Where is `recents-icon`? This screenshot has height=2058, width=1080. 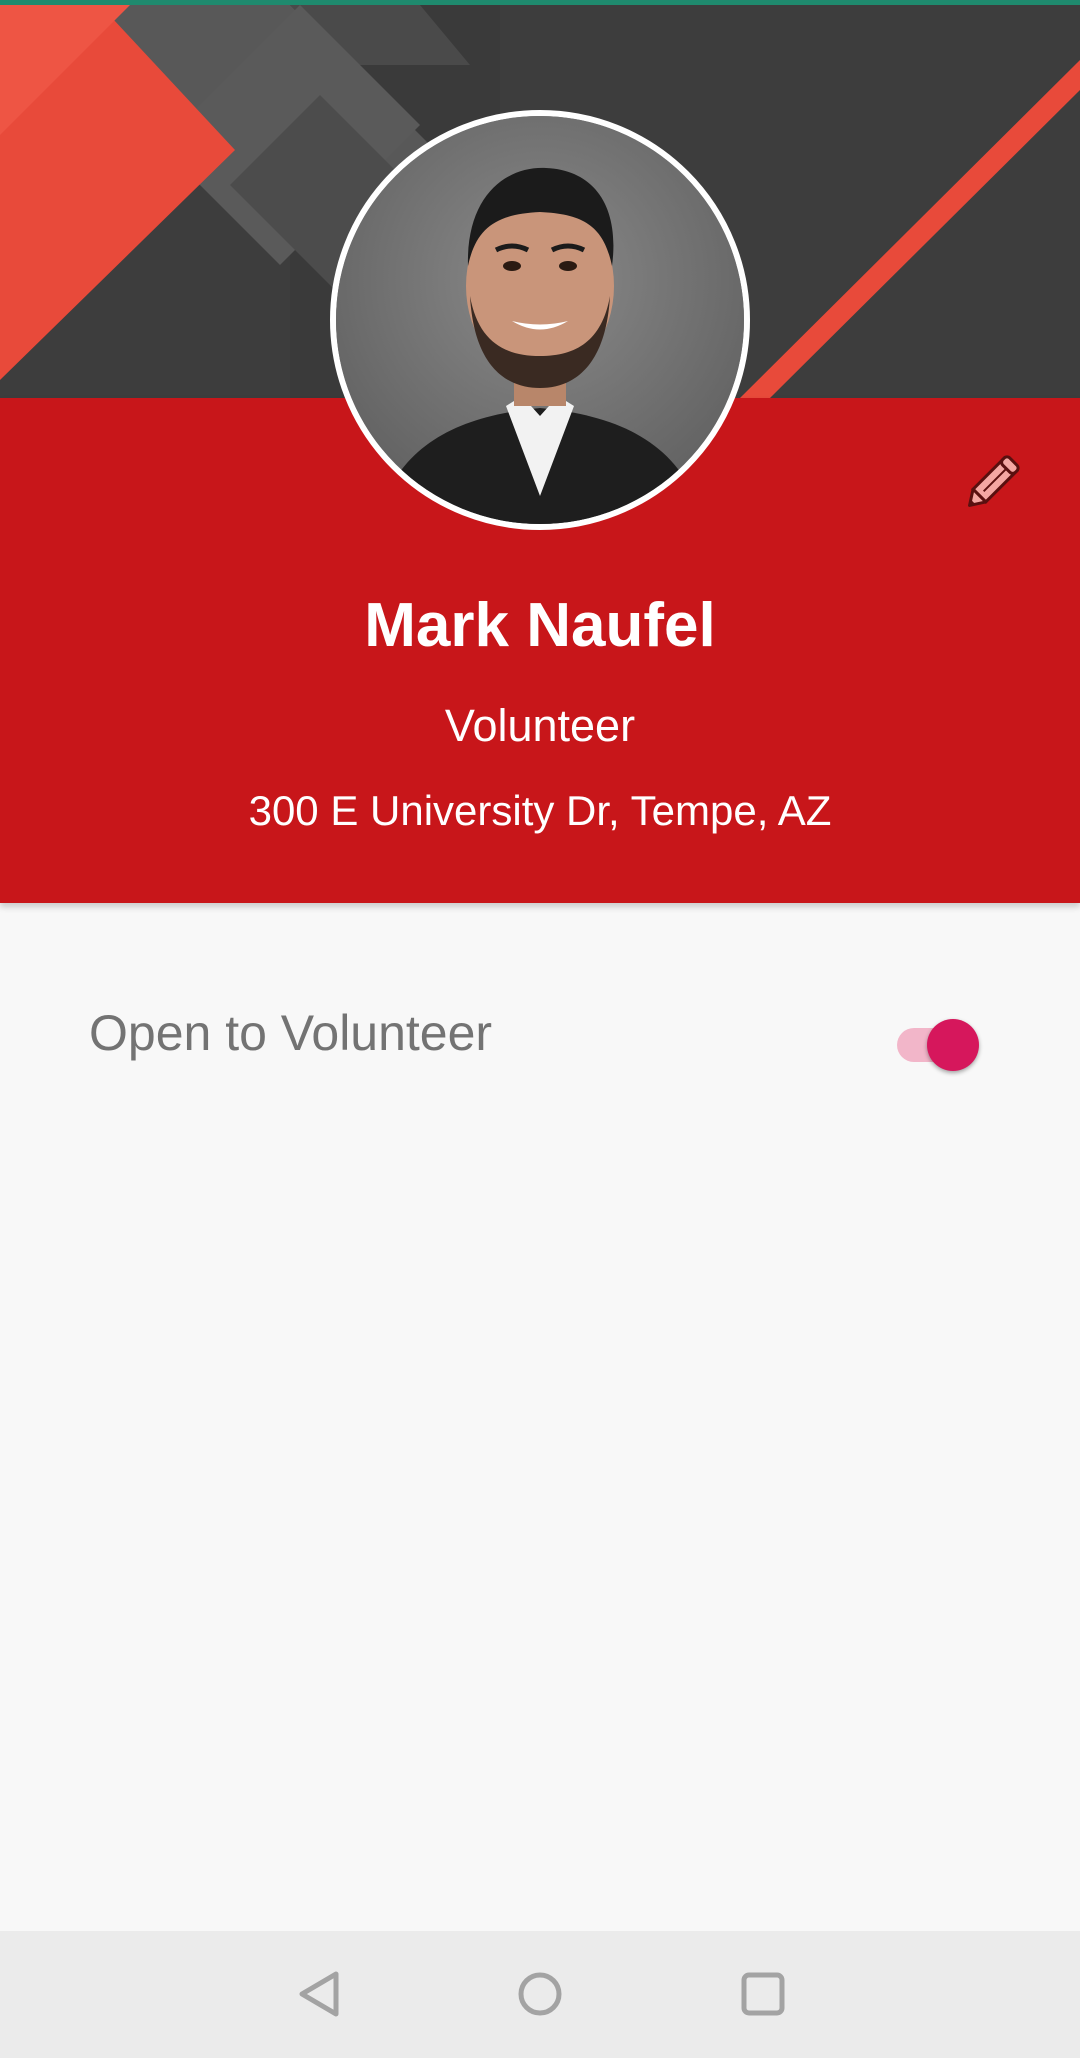 recents-icon is located at coordinates (763, 1994).